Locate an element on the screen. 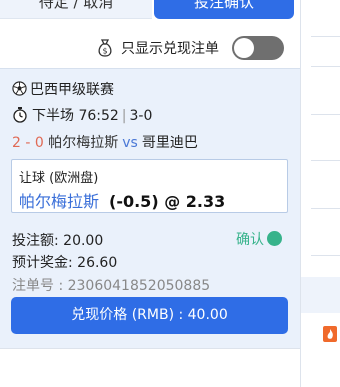 The width and height of the screenshot is (340, 387). right-column-fragment is located at coordinates (320, 193).